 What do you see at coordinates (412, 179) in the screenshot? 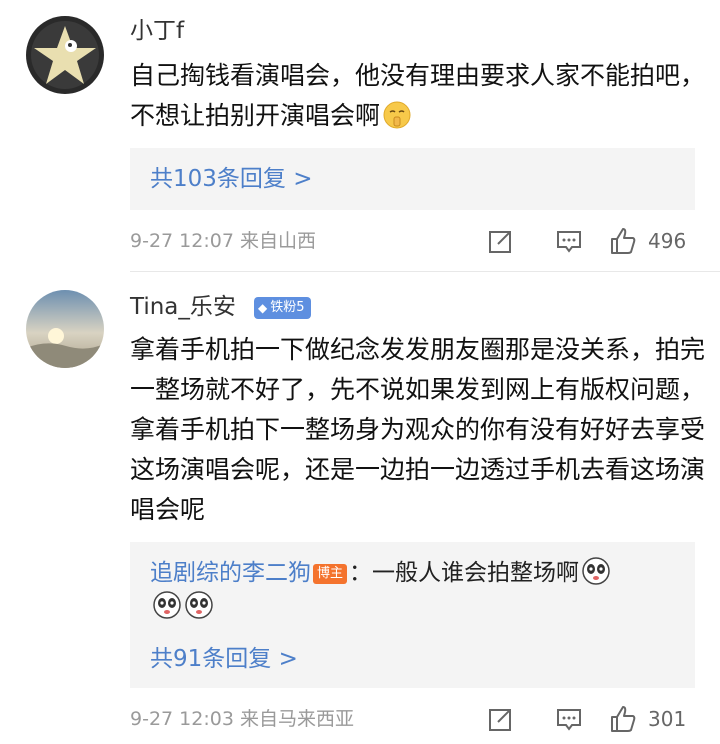
I see `reply-box: 共103条回复 >` at bounding box center [412, 179].